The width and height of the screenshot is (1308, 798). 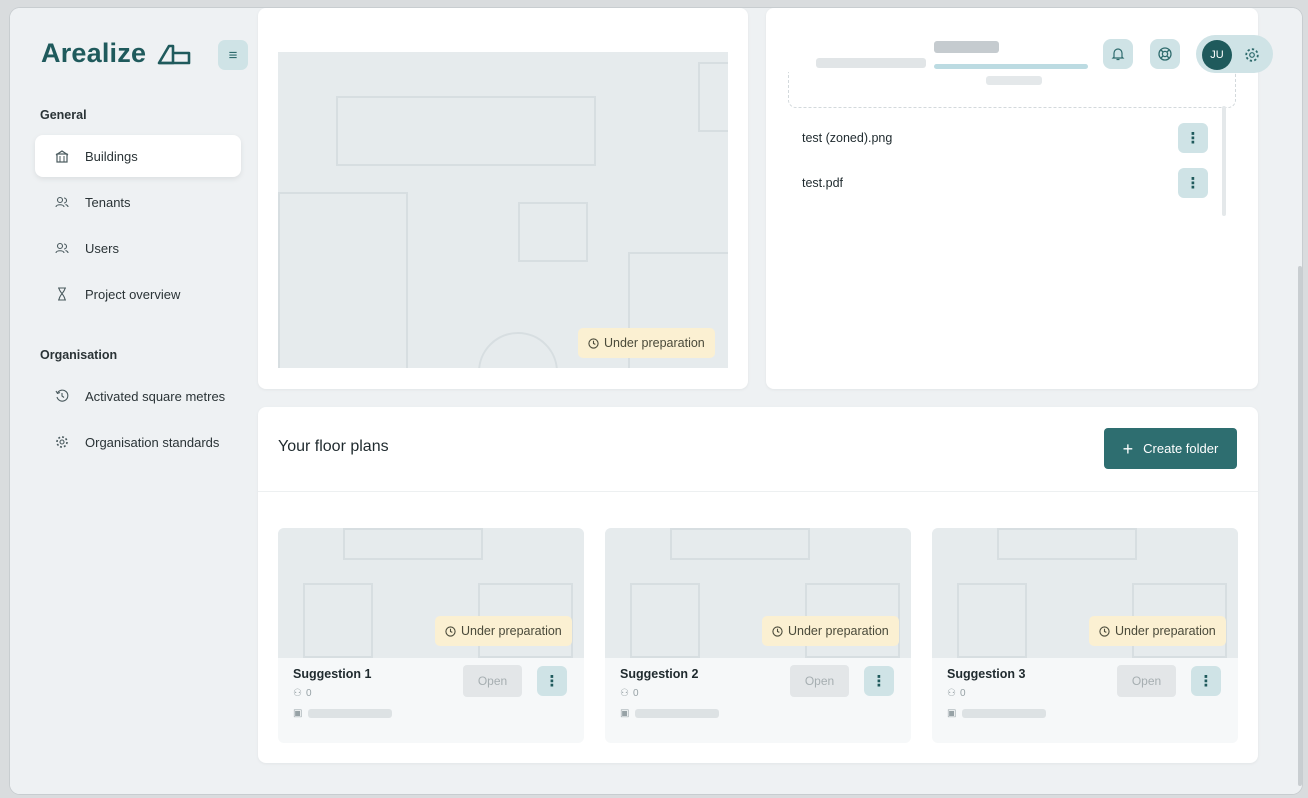 What do you see at coordinates (63, 115) in the screenshot?
I see `section-label-general: General` at bounding box center [63, 115].